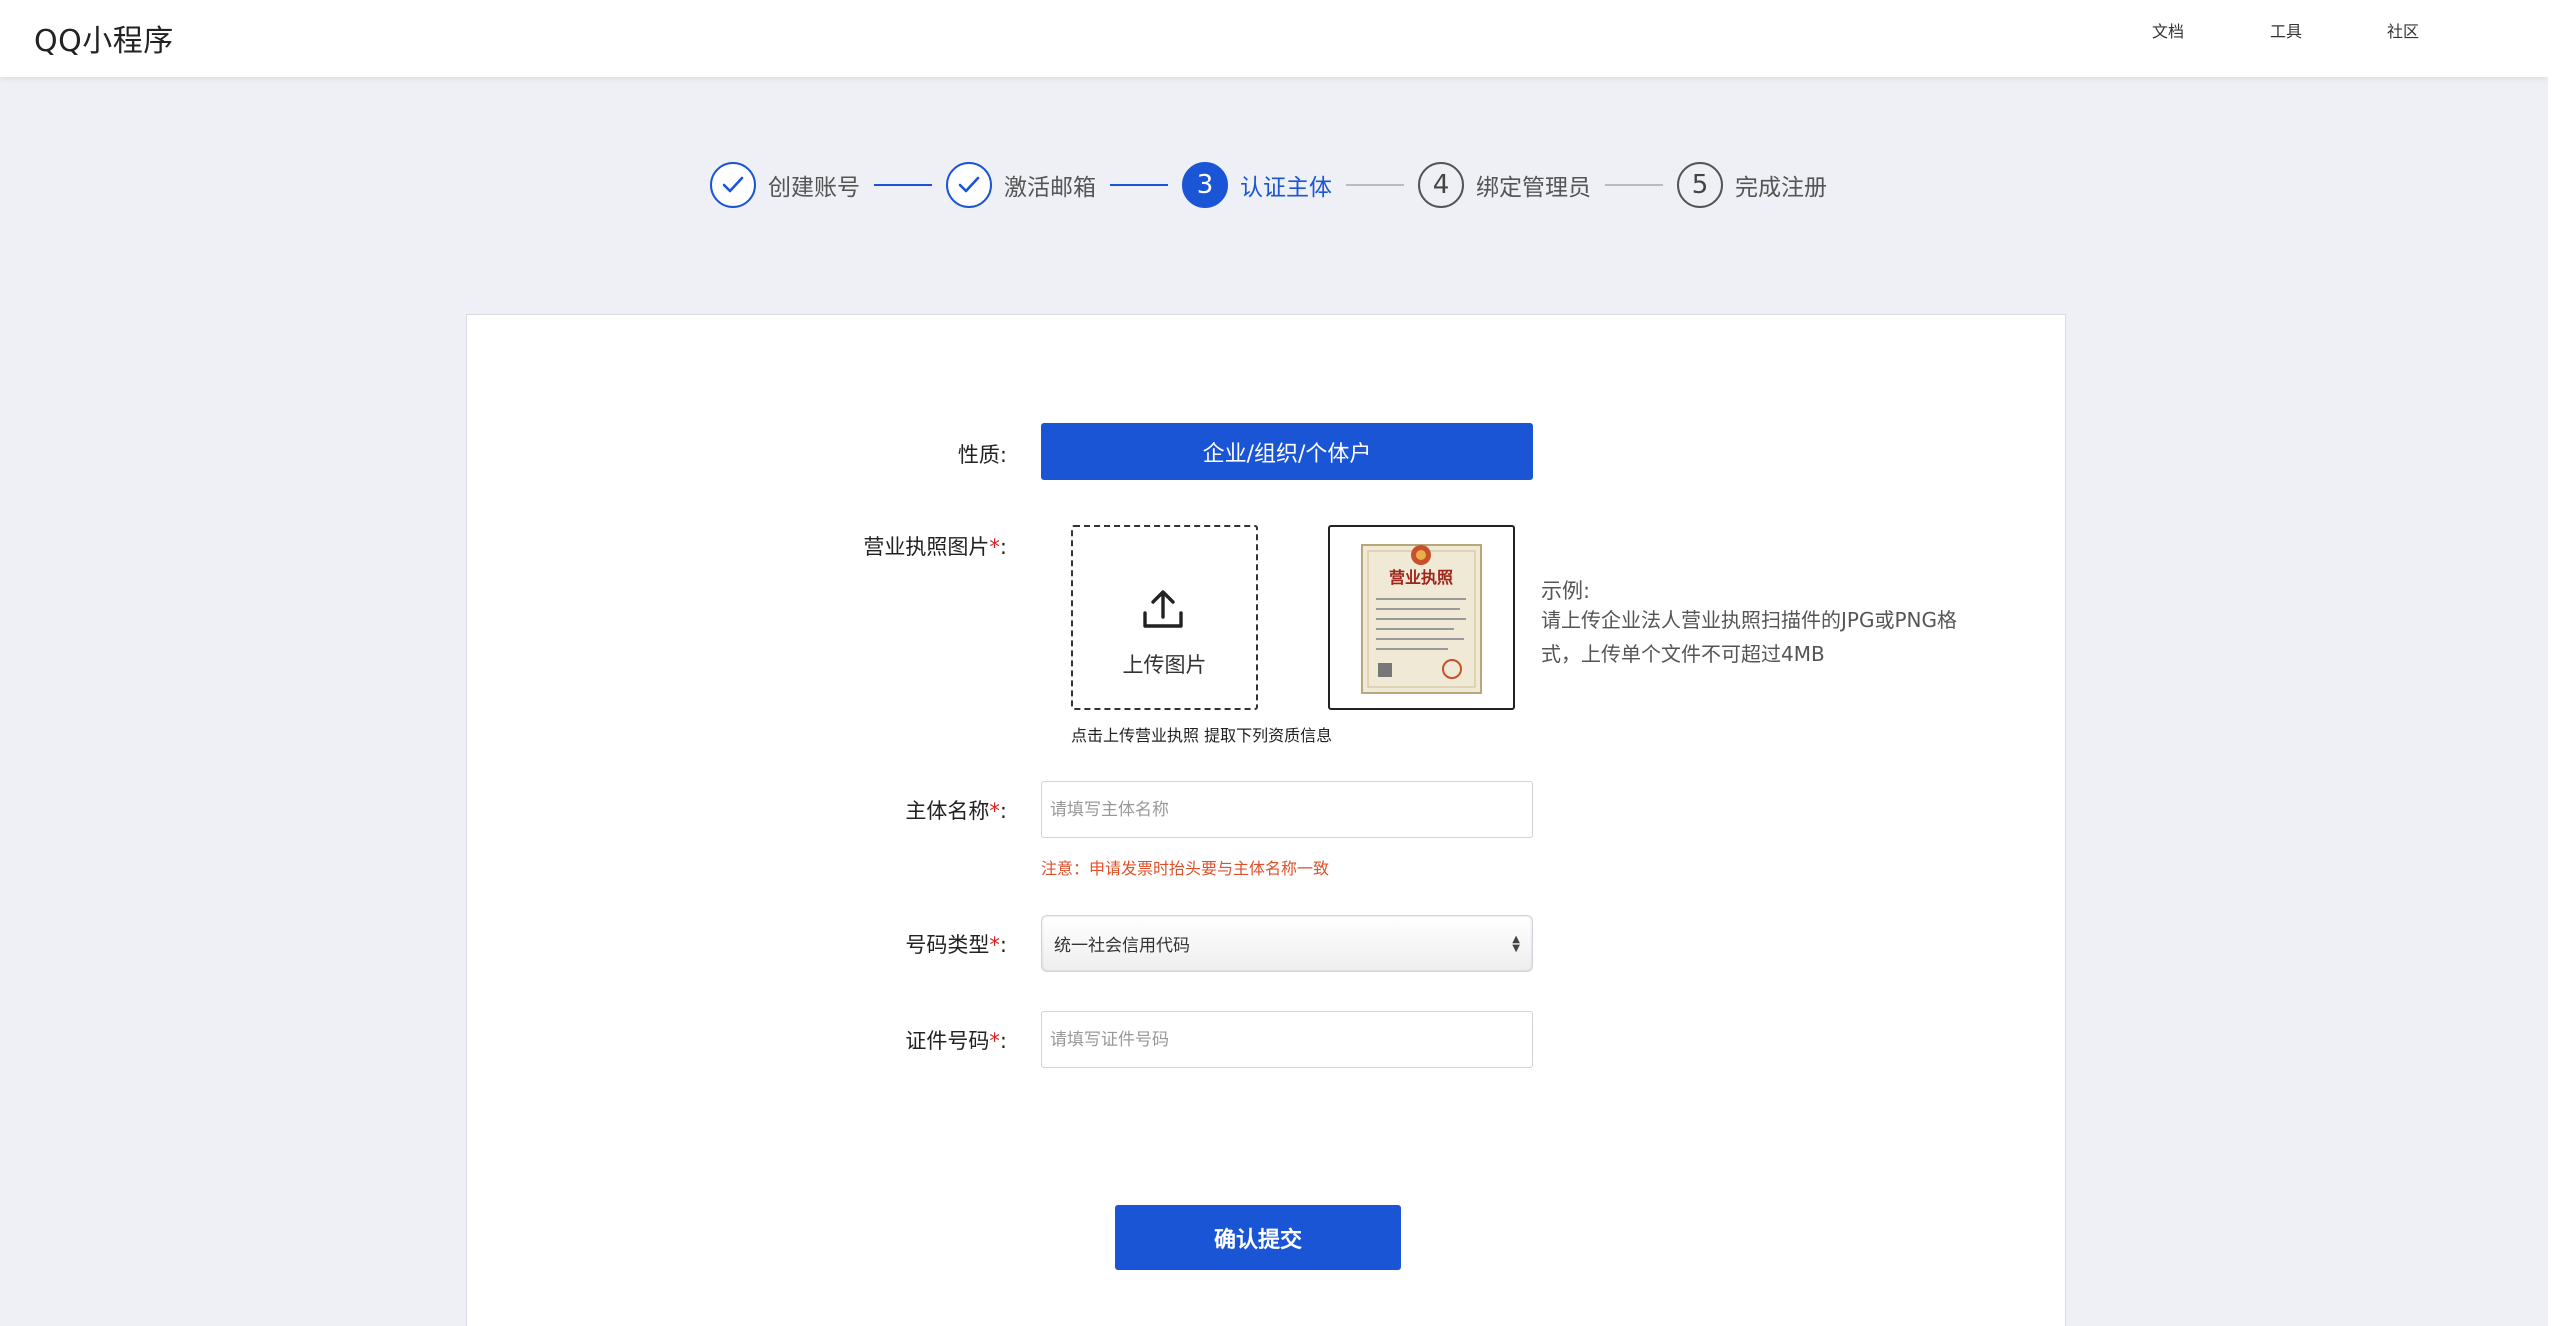  I want to click on step-create-account: 创建账号, so click(785, 185).